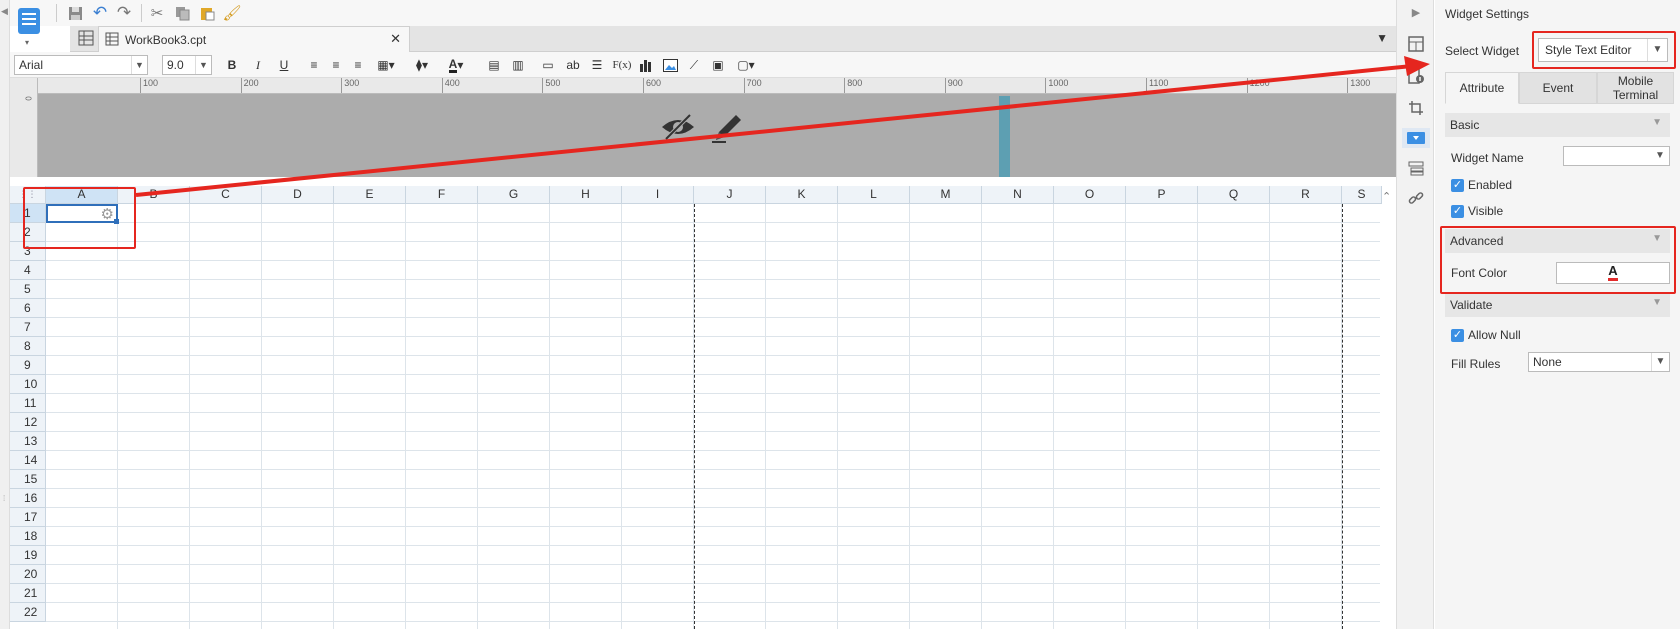 The image size is (1680, 629). I want to click on row-header-7: 7, so click(28, 327).